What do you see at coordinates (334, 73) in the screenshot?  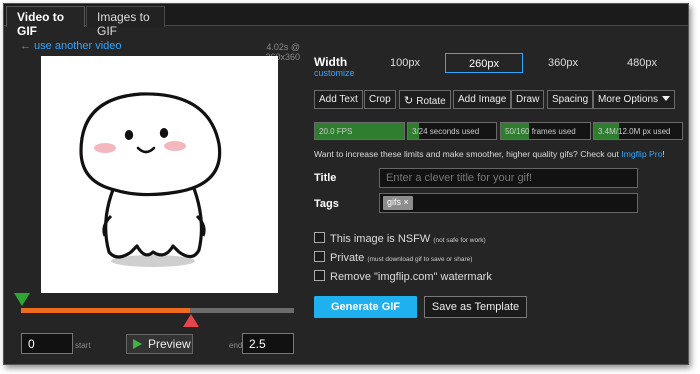 I see `customize-width-link: customize` at bounding box center [334, 73].